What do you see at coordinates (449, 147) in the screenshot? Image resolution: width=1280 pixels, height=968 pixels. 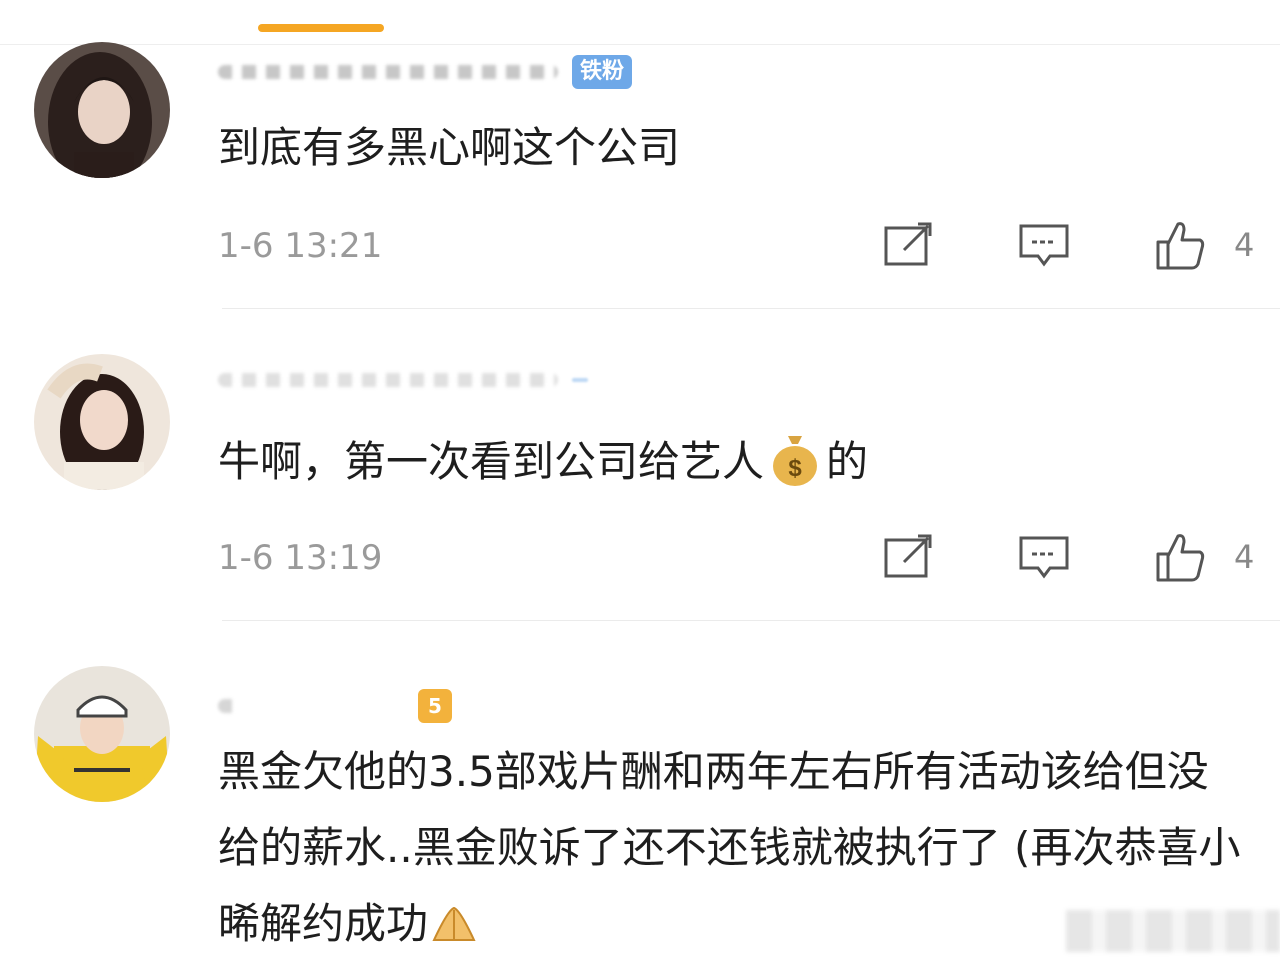 I see `comment-text: 到底有多黑心啊这个公司` at bounding box center [449, 147].